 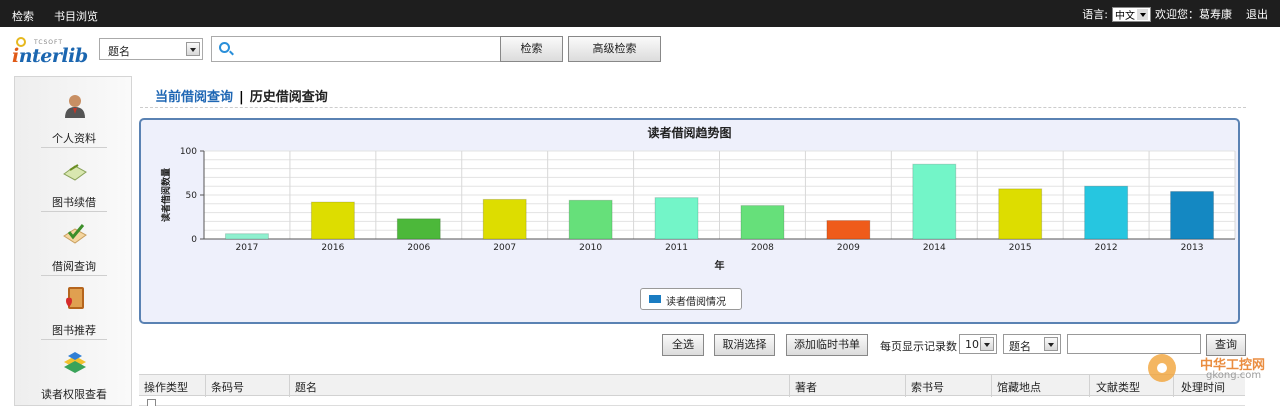 What do you see at coordinates (1257, 14) in the screenshot?
I see `logout-link: 退出` at bounding box center [1257, 14].